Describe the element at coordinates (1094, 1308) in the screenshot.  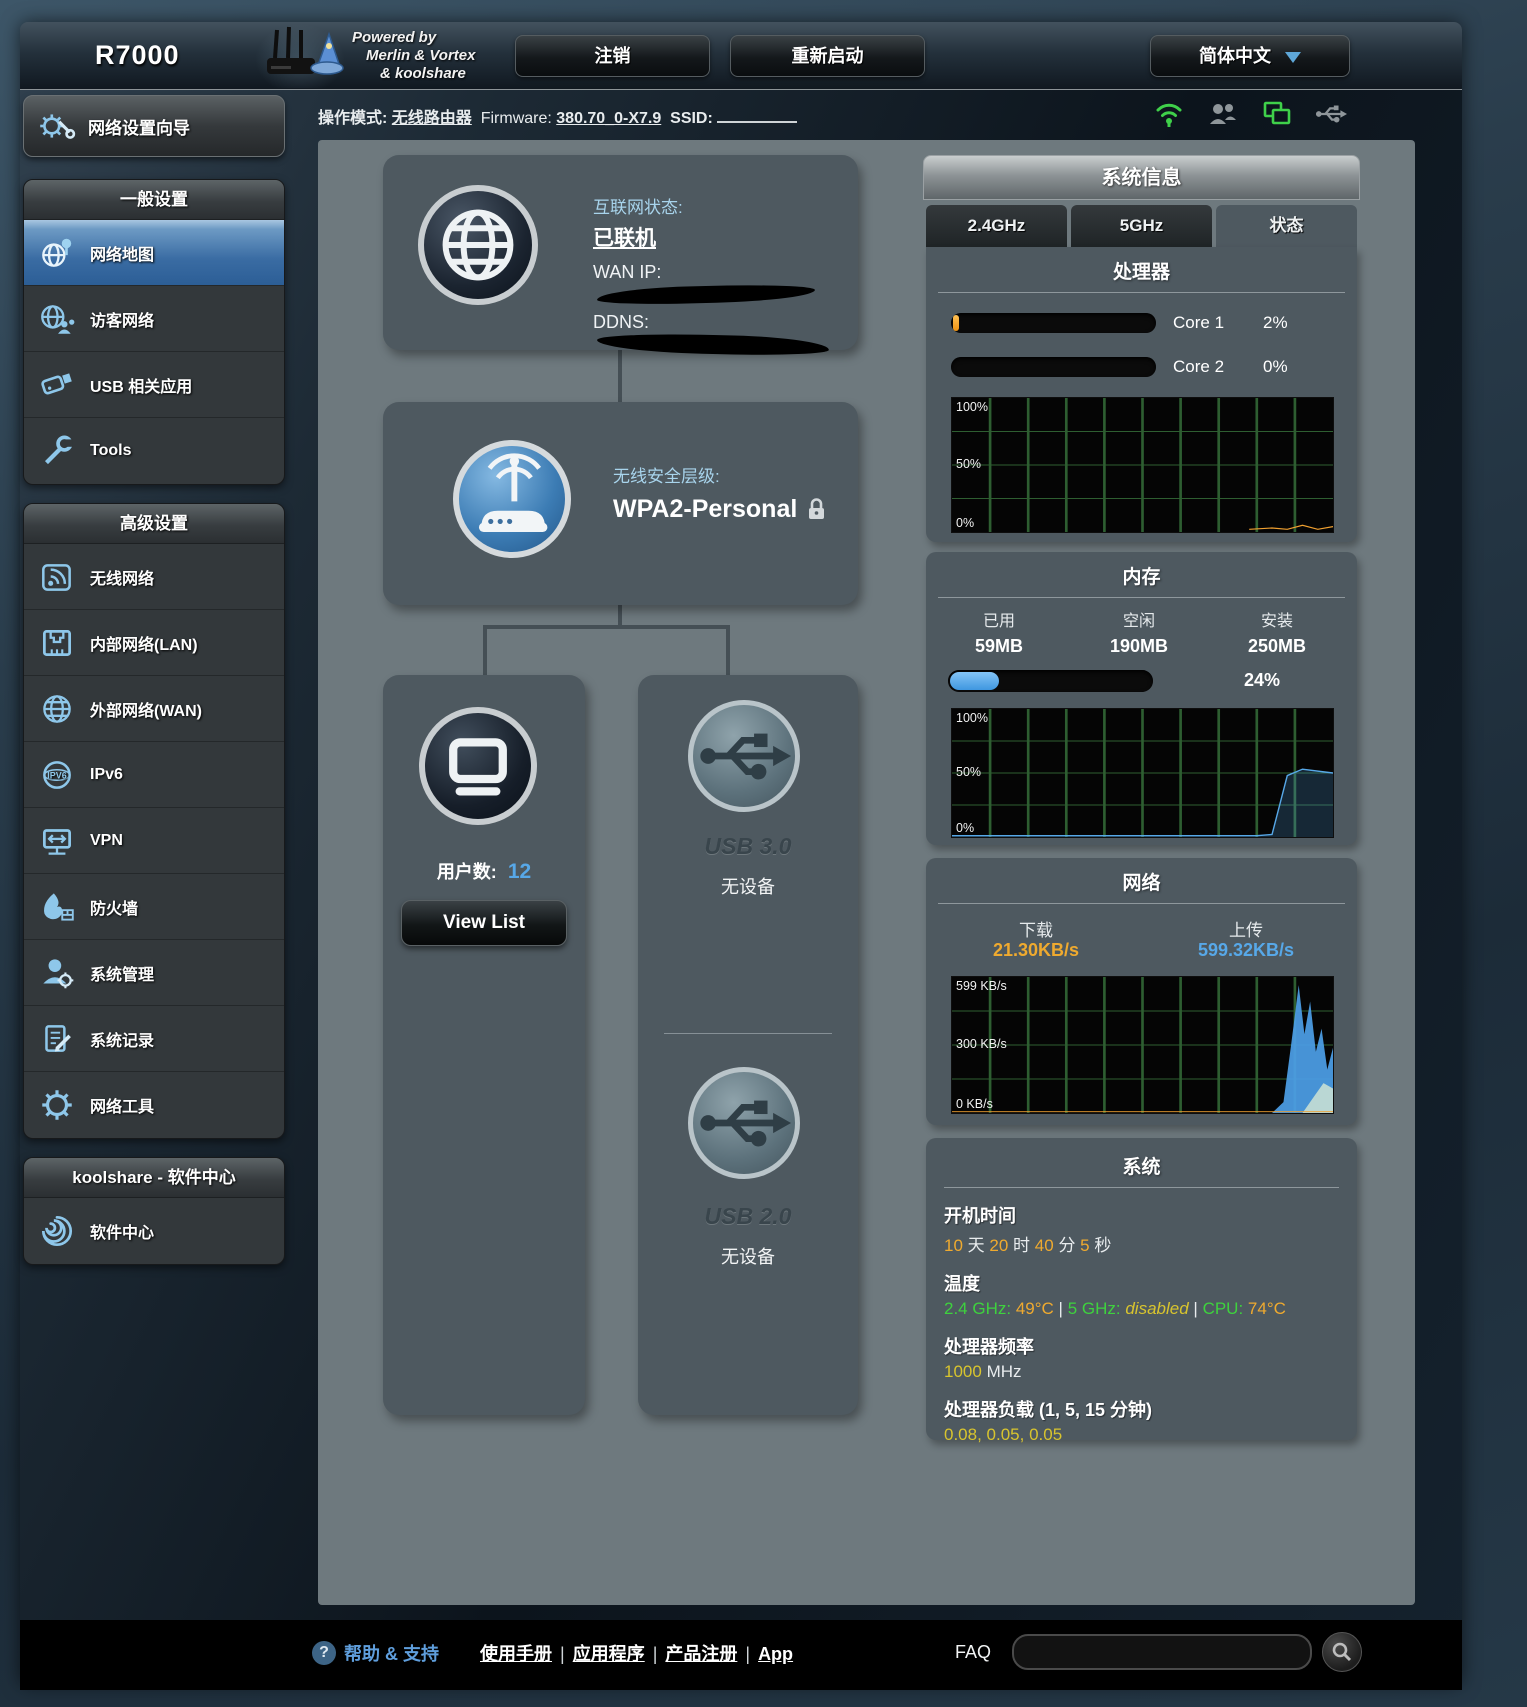
I see `temp-5-label: 5 GHz:` at that location.